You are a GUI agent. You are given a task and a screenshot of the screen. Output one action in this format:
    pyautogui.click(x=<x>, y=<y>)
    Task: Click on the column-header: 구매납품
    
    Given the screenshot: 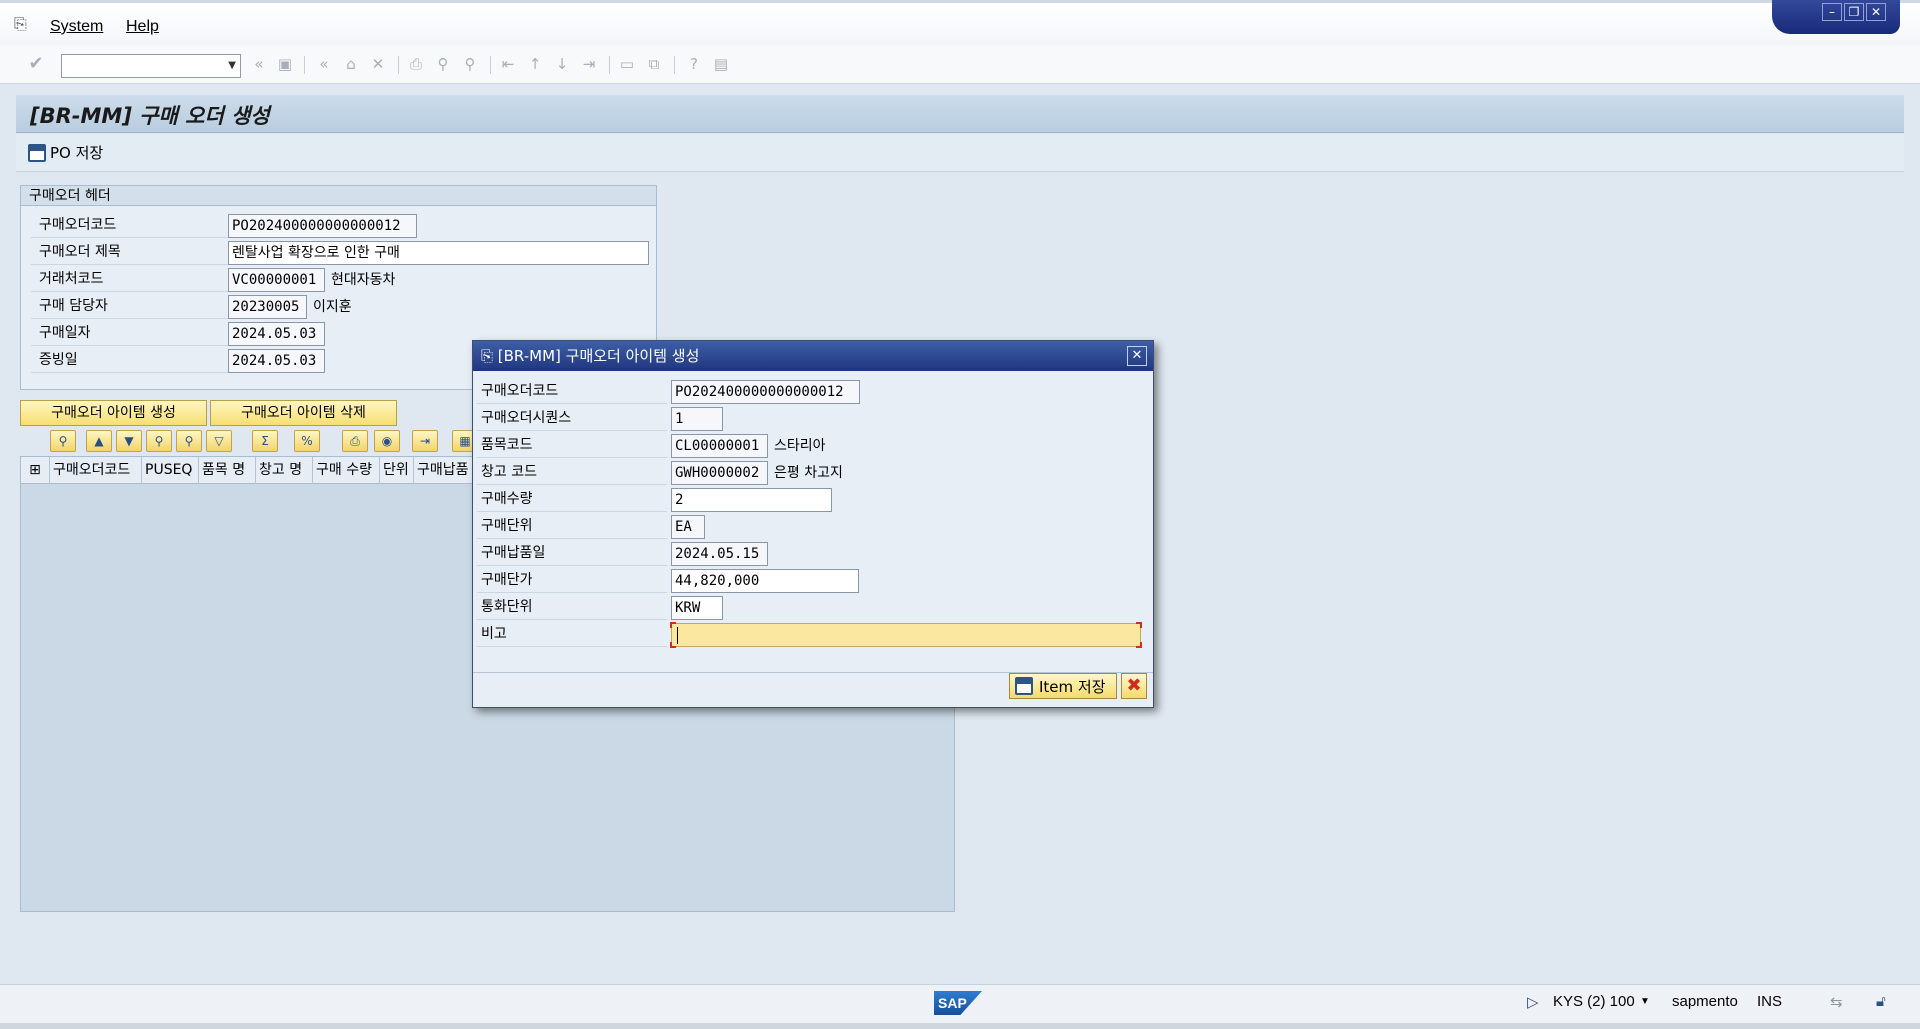 What is the action you would take?
    pyautogui.click(x=444, y=470)
    